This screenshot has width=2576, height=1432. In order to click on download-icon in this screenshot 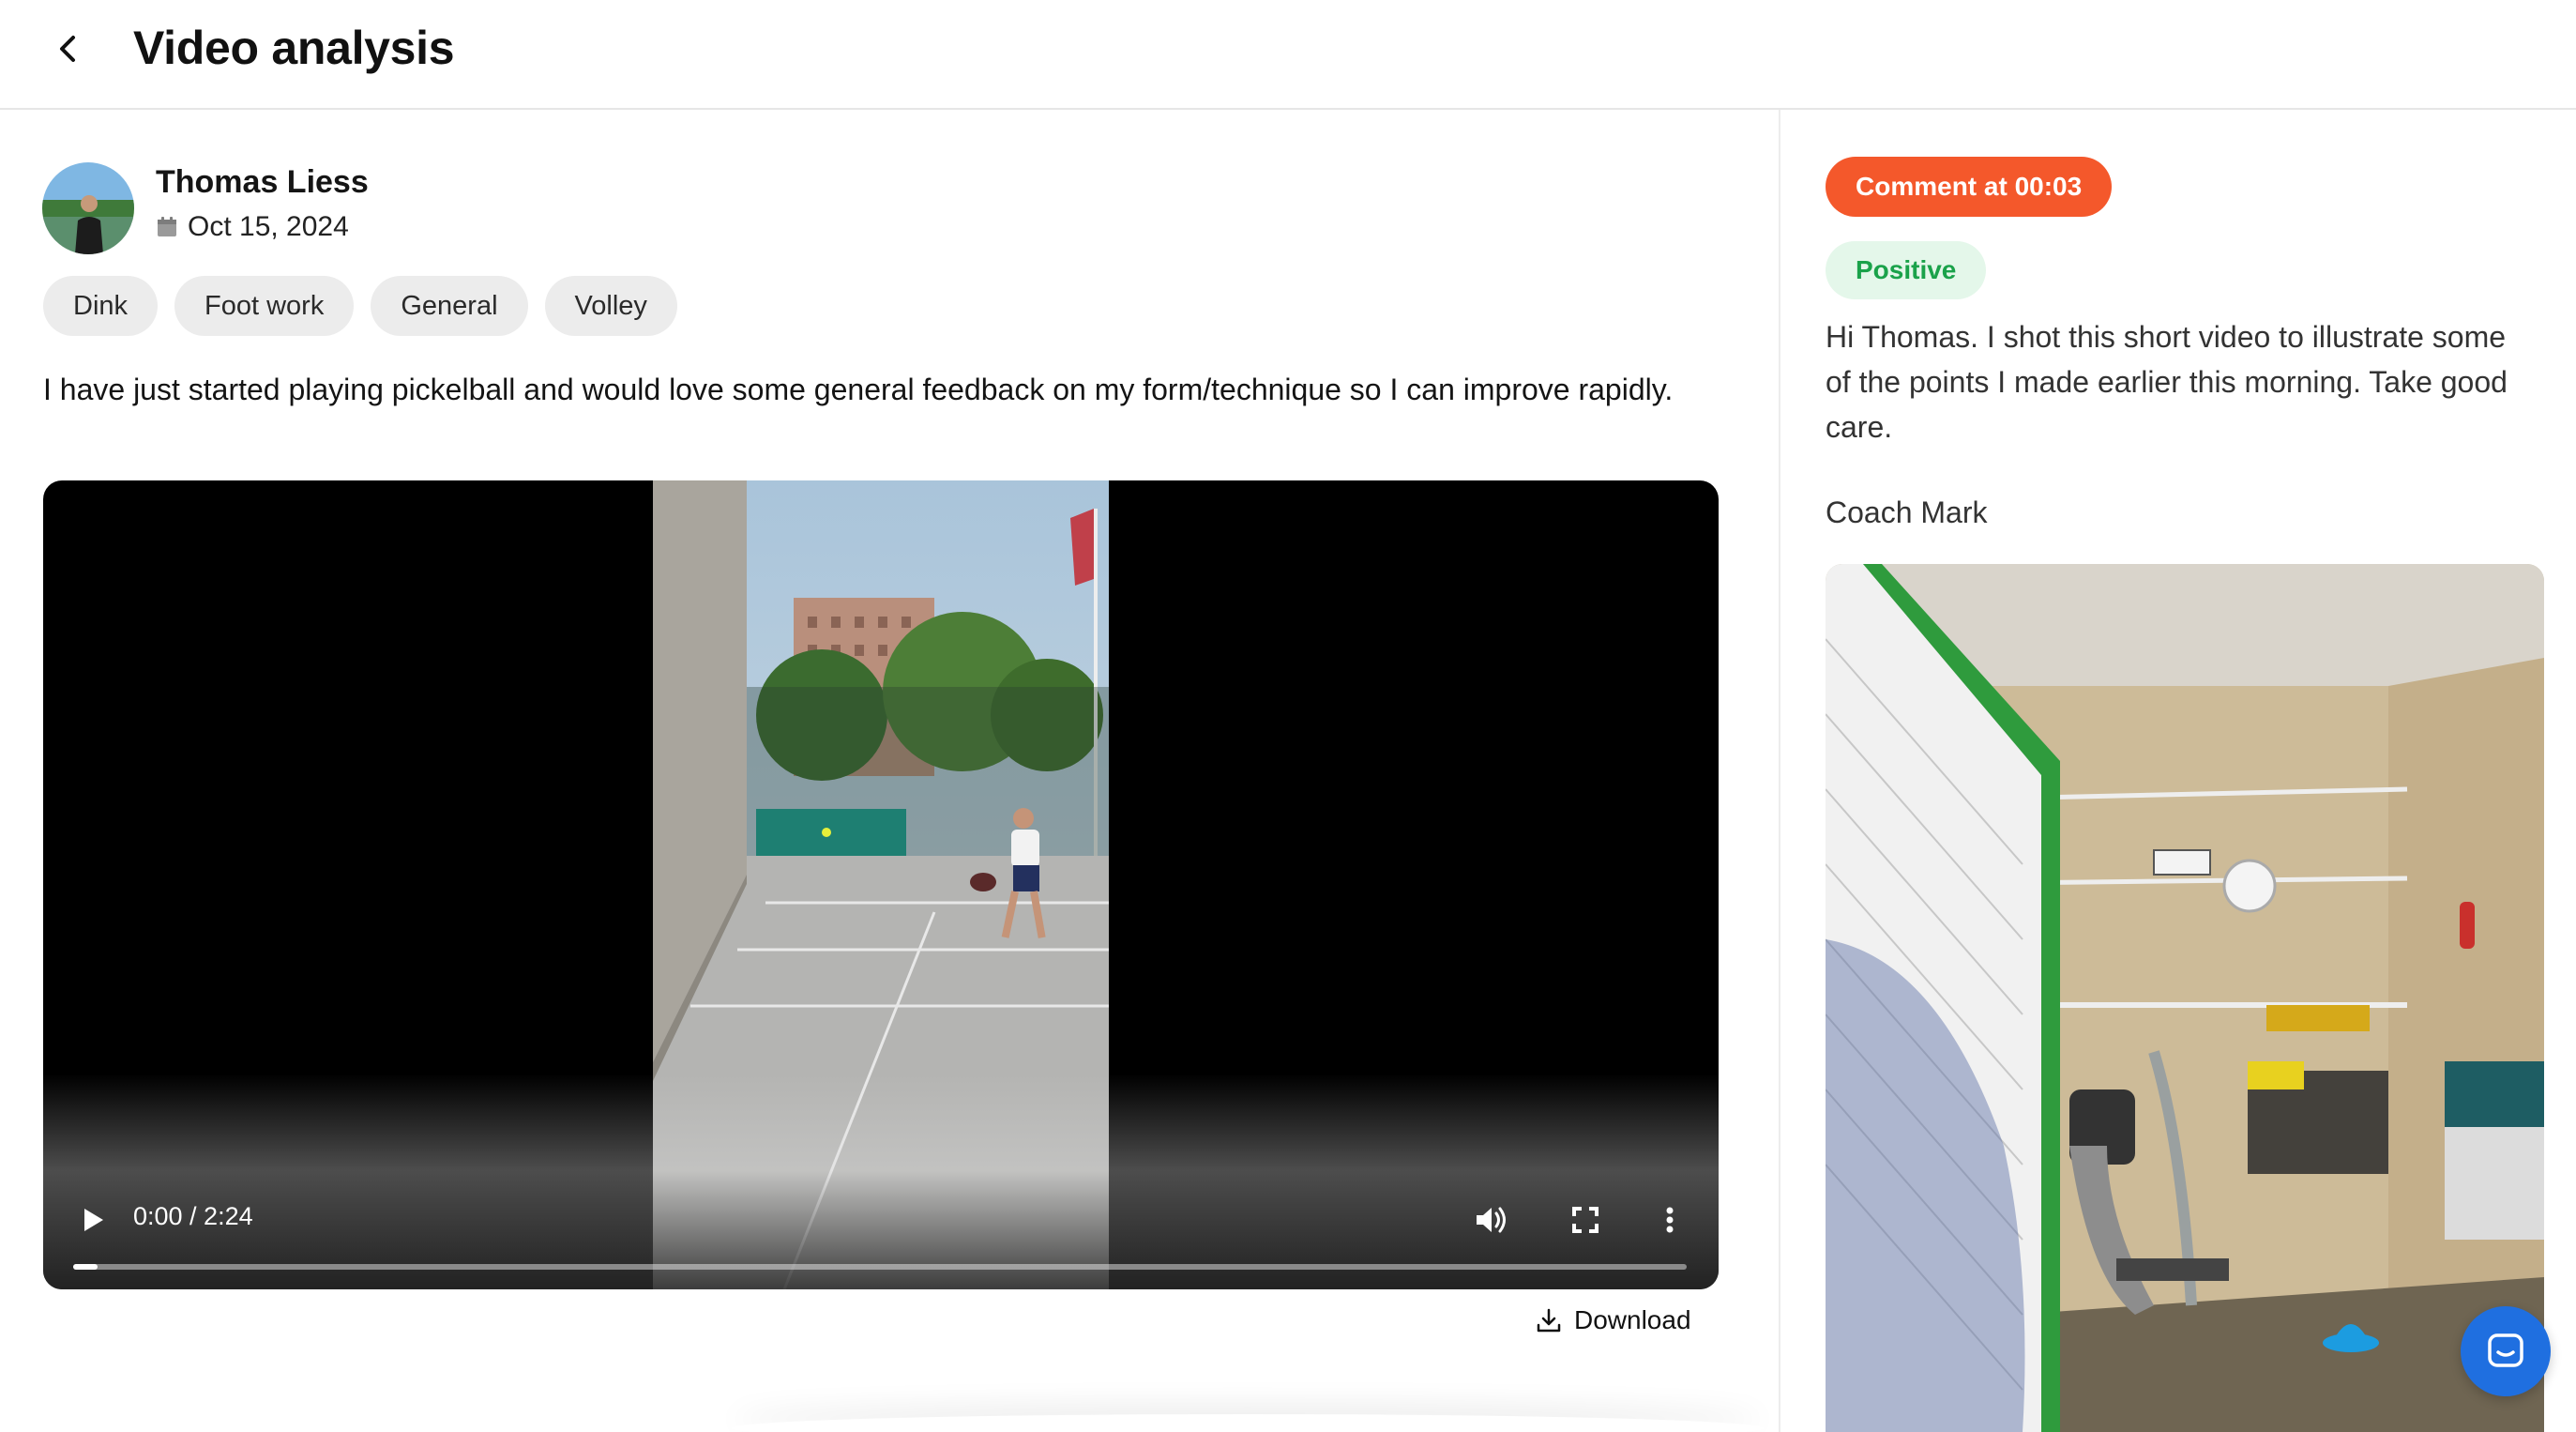, I will do `click(1549, 1320)`.